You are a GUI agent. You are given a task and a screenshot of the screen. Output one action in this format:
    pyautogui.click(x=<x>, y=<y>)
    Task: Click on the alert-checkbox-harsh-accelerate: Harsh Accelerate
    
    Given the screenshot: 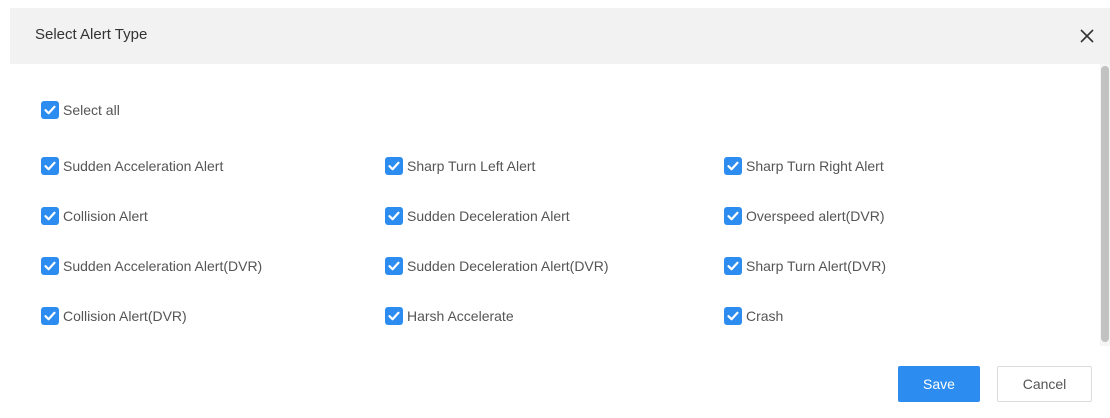 What is the action you would take?
    pyautogui.click(x=449, y=316)
    